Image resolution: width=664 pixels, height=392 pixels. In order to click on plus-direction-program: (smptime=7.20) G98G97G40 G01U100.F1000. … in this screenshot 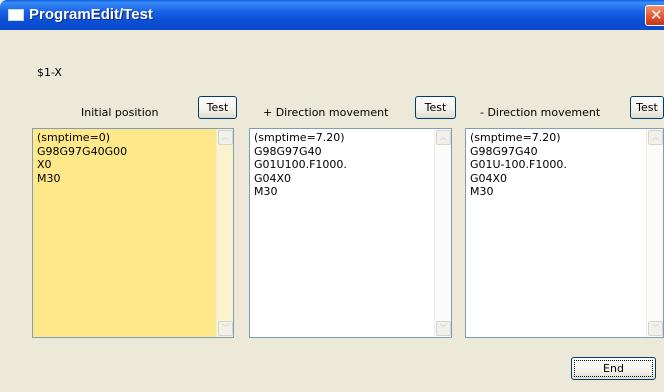, I will do `click(300, 165)`.